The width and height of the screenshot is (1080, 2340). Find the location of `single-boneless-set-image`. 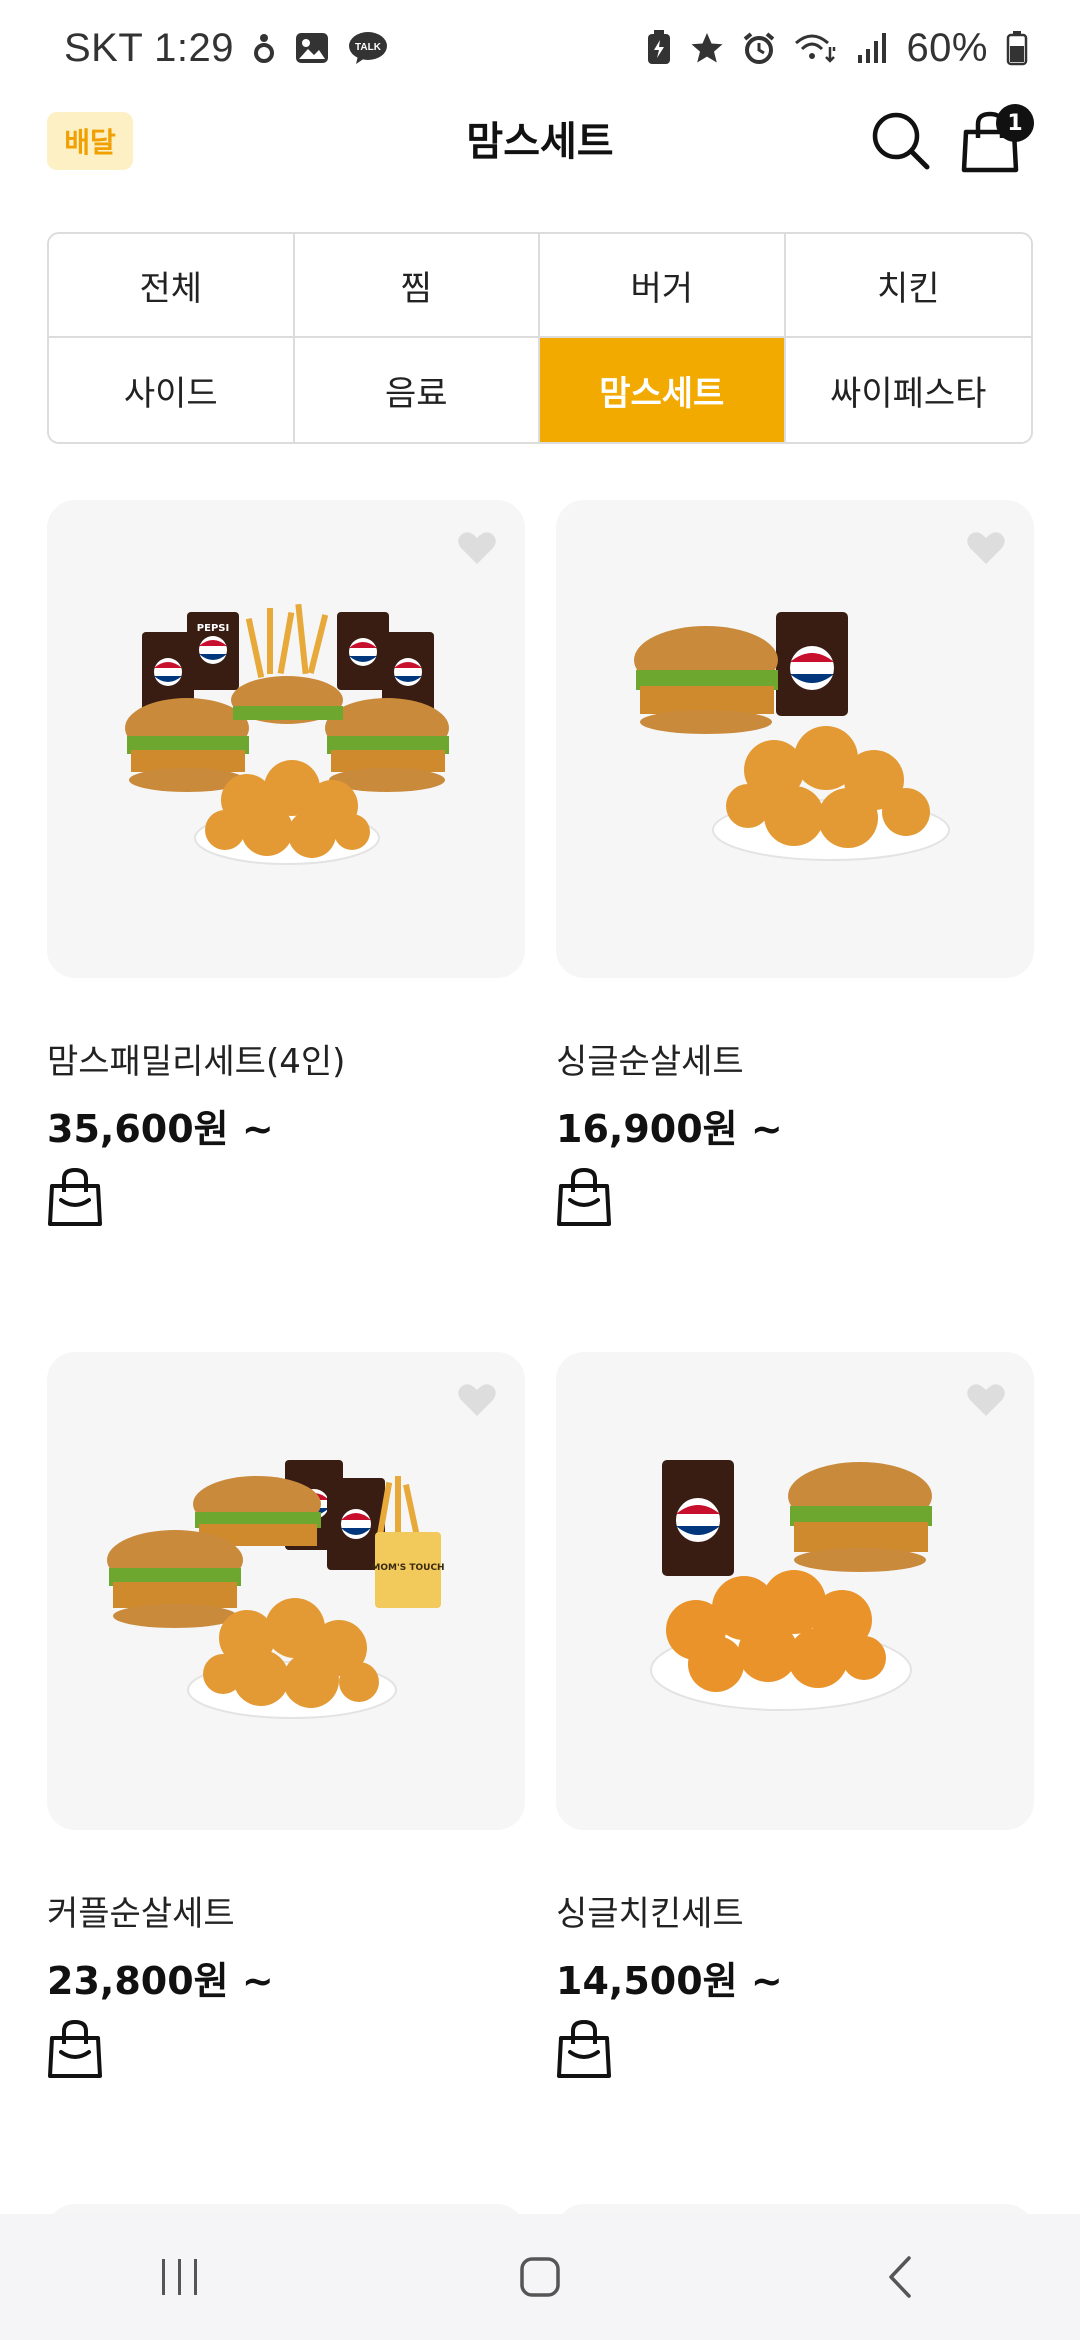

single-boneless-set-image is located at coordinates (792, 736).